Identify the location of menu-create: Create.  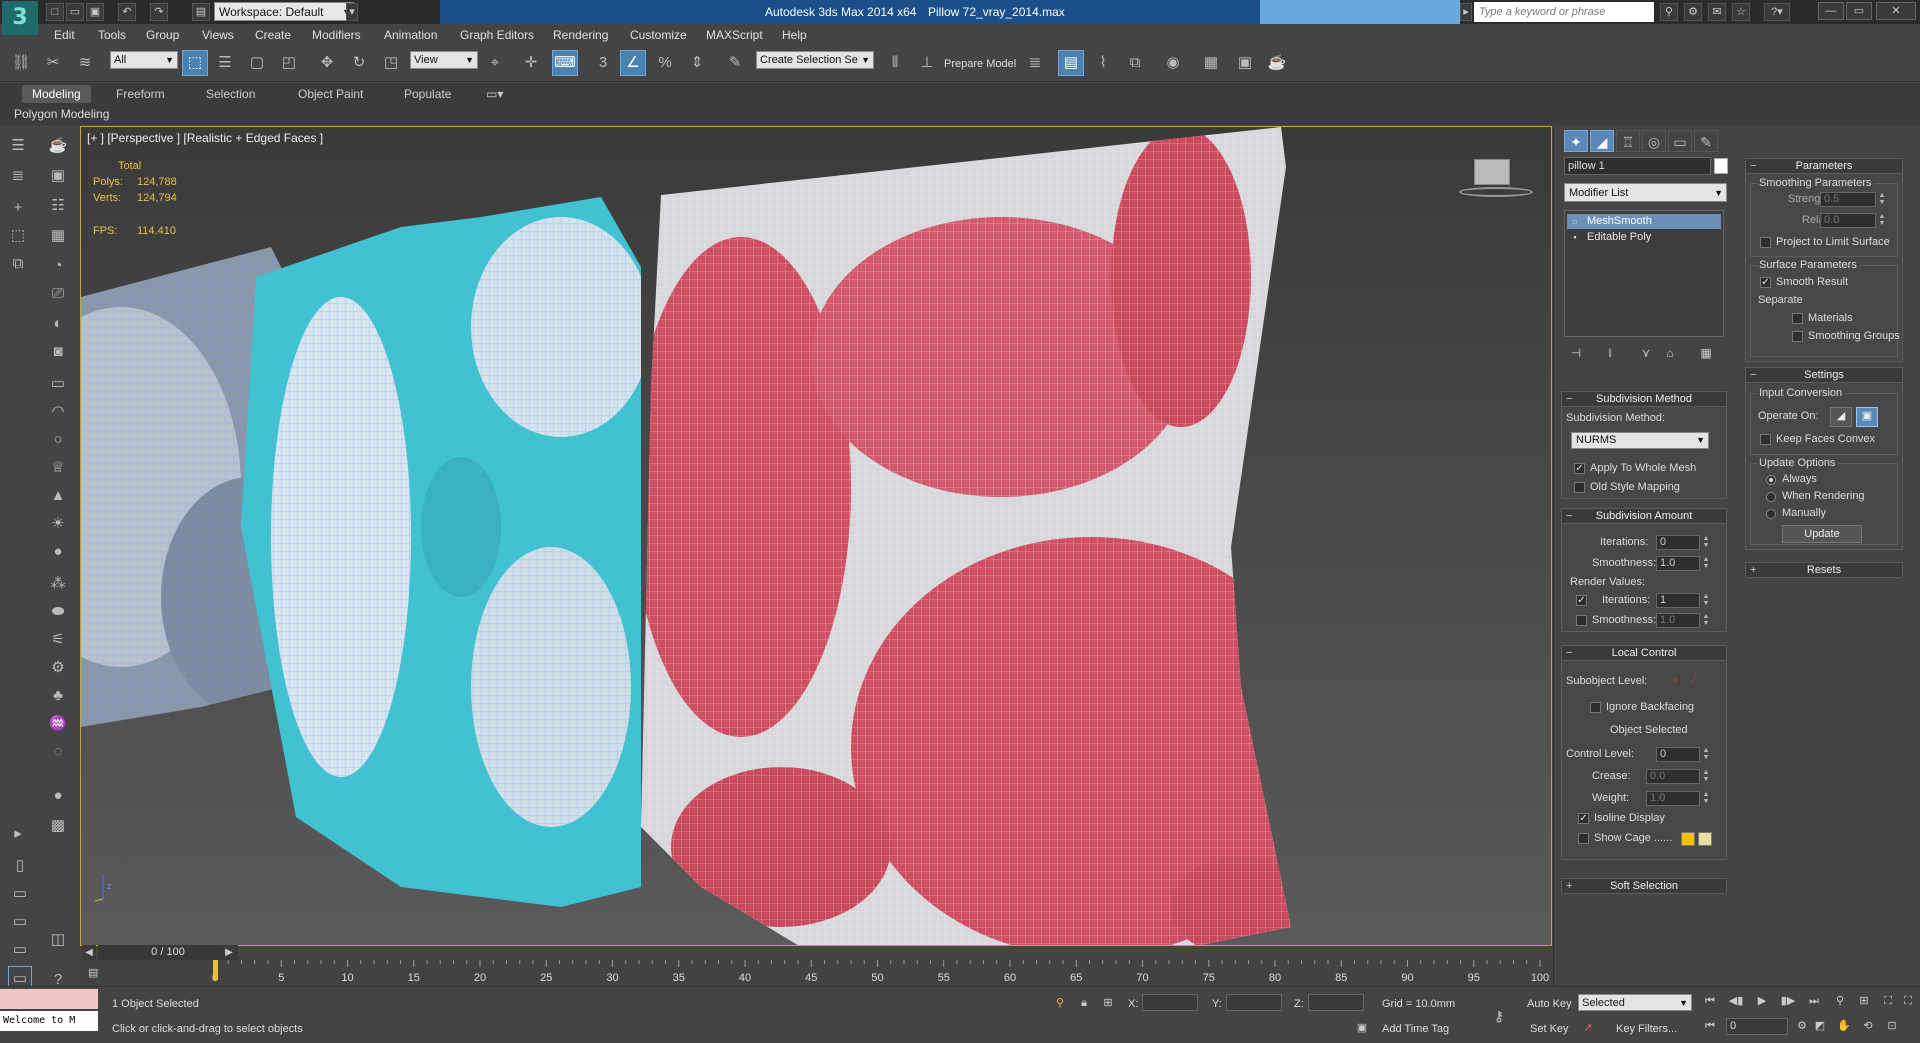
(273, 35).